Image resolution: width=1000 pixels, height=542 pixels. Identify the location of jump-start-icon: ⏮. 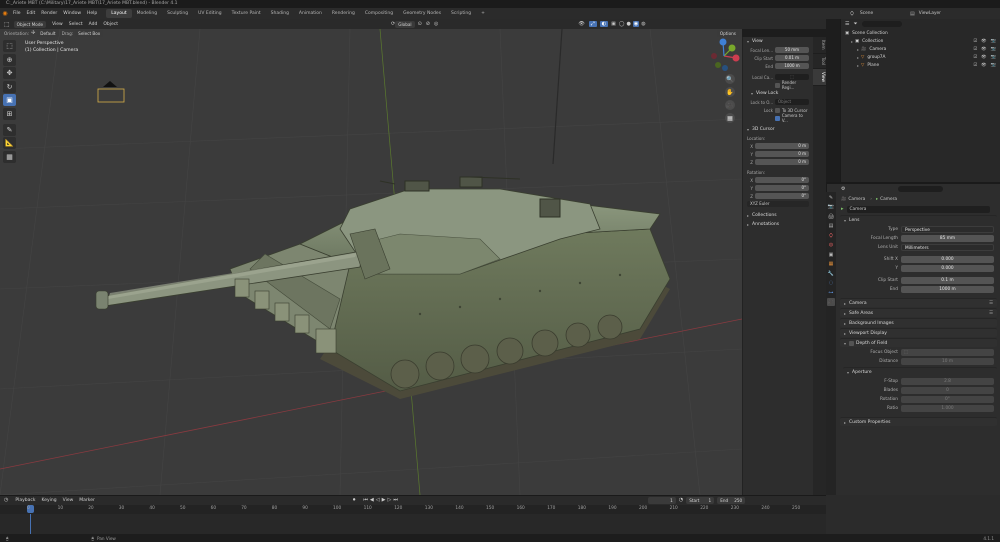
(365, 500).